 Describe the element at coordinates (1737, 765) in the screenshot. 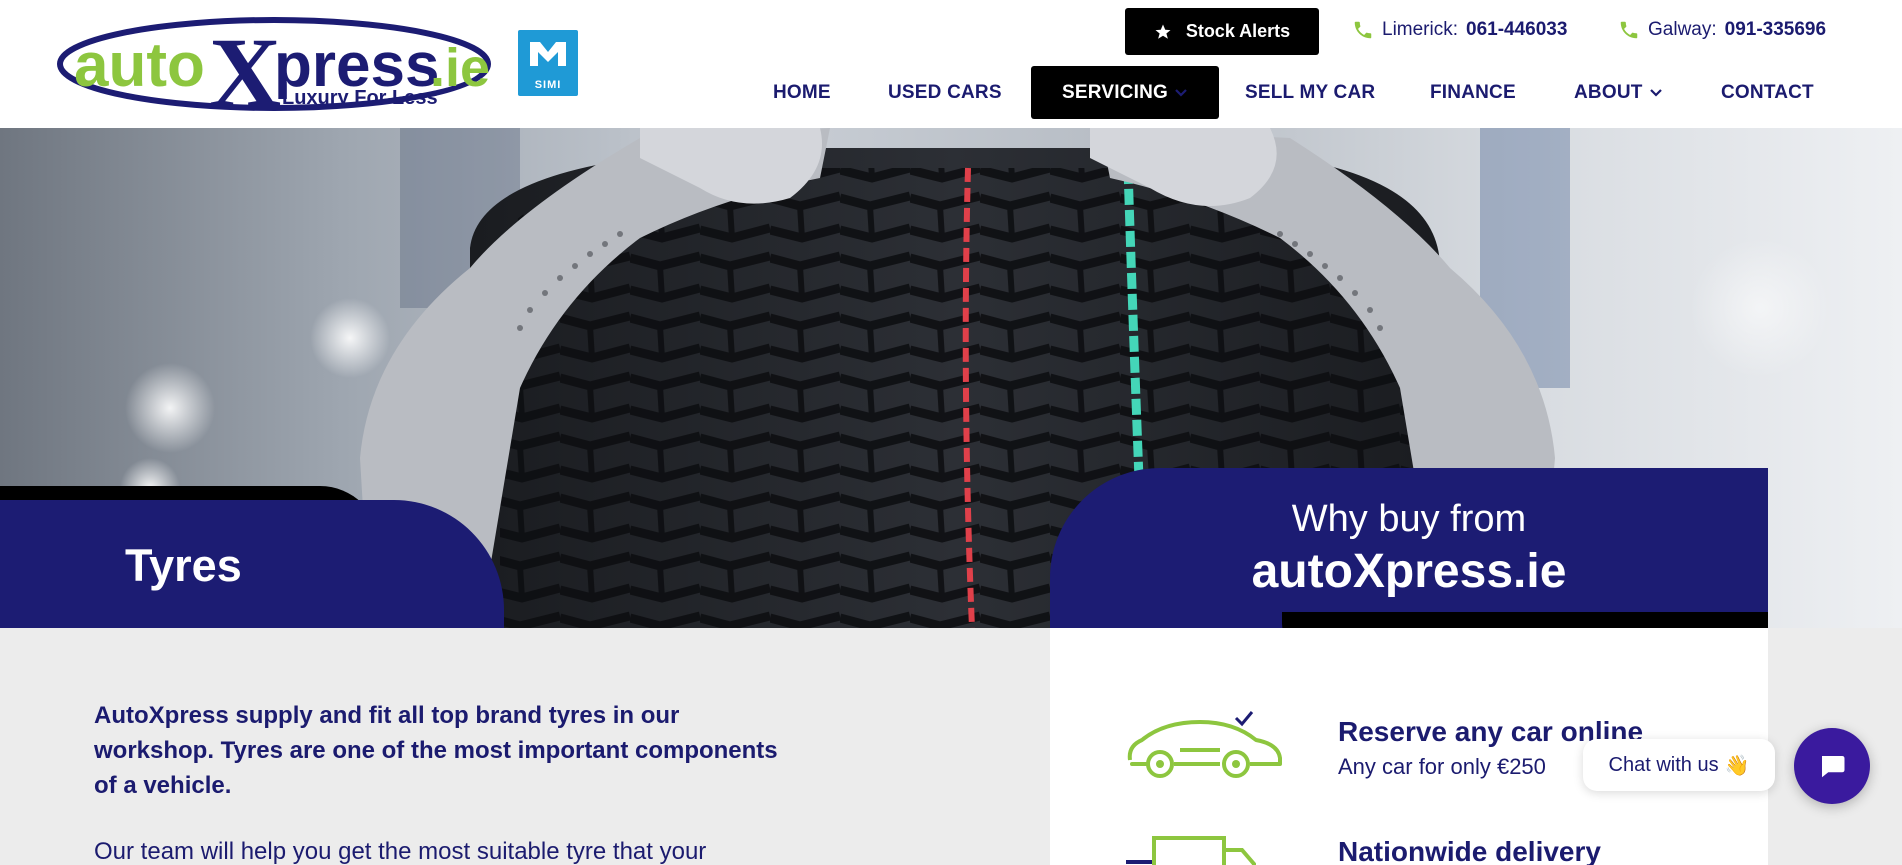

I see `wave-icon: 👋` at that location.